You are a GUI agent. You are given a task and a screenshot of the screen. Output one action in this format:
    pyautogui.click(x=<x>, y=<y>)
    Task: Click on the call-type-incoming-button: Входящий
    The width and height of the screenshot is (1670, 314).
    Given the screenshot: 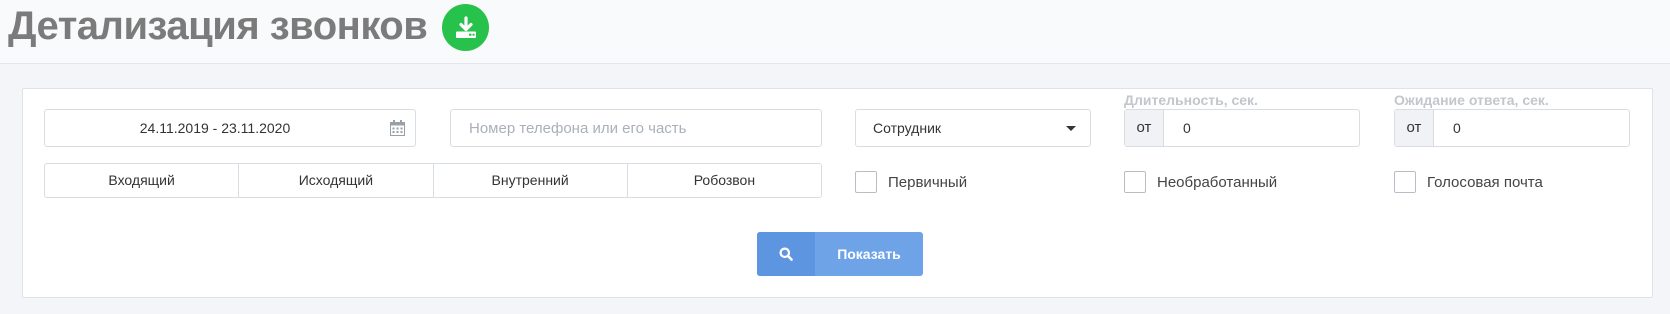 What is the action you would take?
    pyautogui.click(x=142, y=180)
    